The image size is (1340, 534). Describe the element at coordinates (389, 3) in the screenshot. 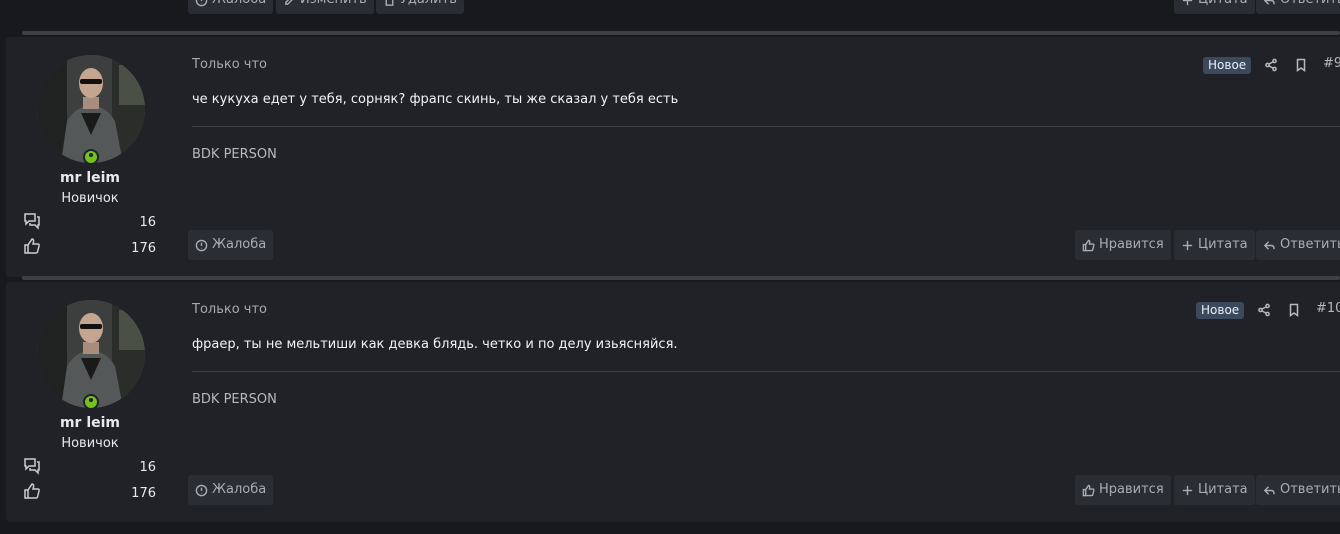

I see `trash-icon` at that location.